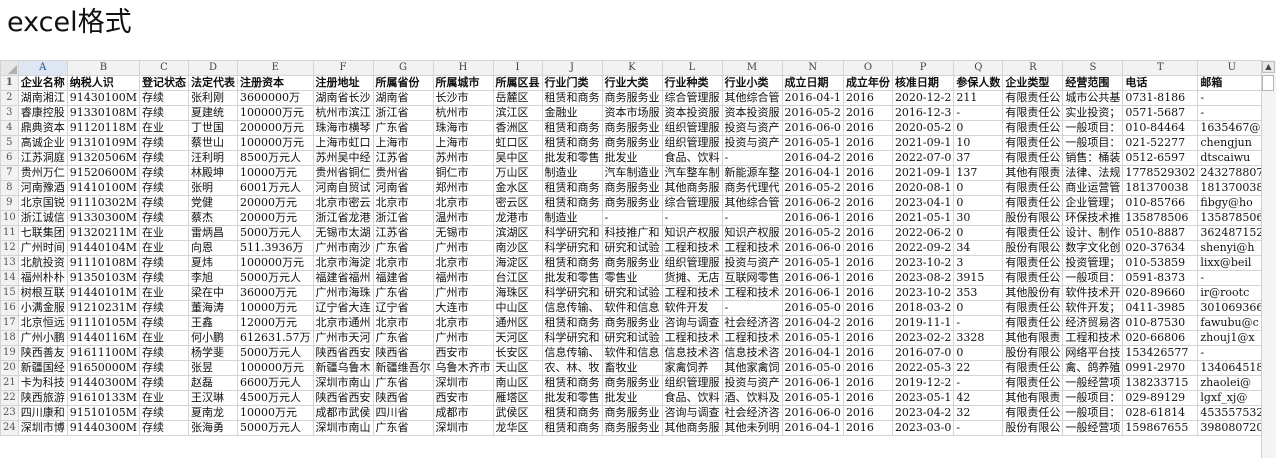  What do you see at coordinates (213, 158) in the screenshot?
I see `cell-d: 汪利明` at bounding box center [213, 158].